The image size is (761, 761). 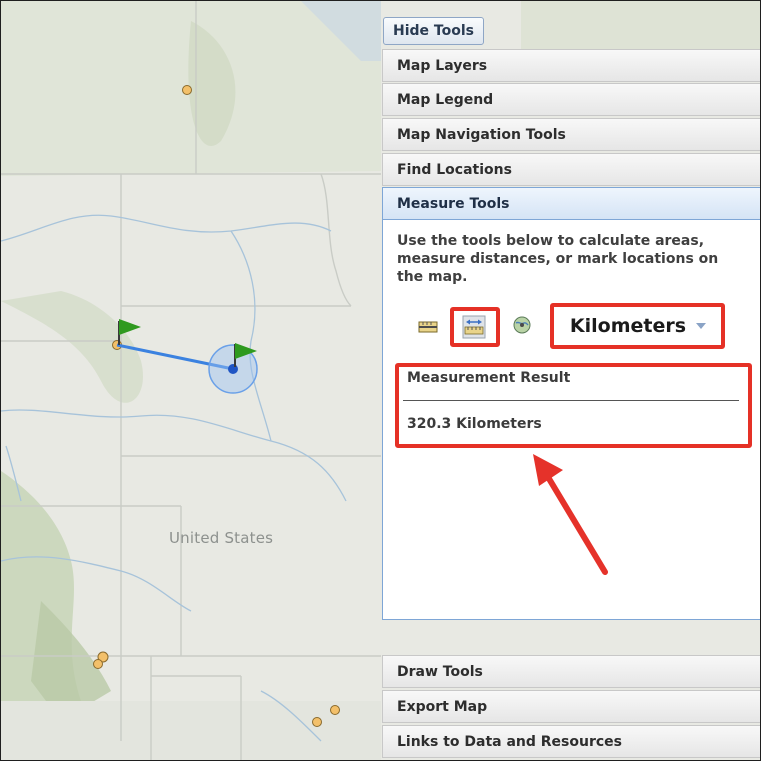 I want to click on country-label: United States, so click(x=221, y=538).